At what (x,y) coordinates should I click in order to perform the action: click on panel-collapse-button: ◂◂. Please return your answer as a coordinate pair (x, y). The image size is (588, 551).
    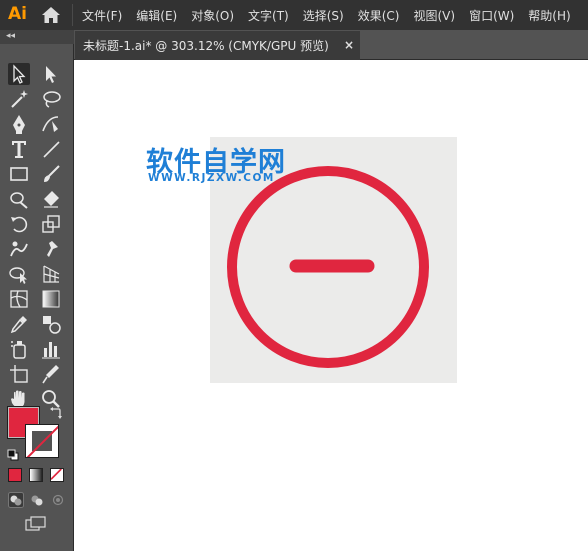
    Looking at the image, I should click on (37, 37).